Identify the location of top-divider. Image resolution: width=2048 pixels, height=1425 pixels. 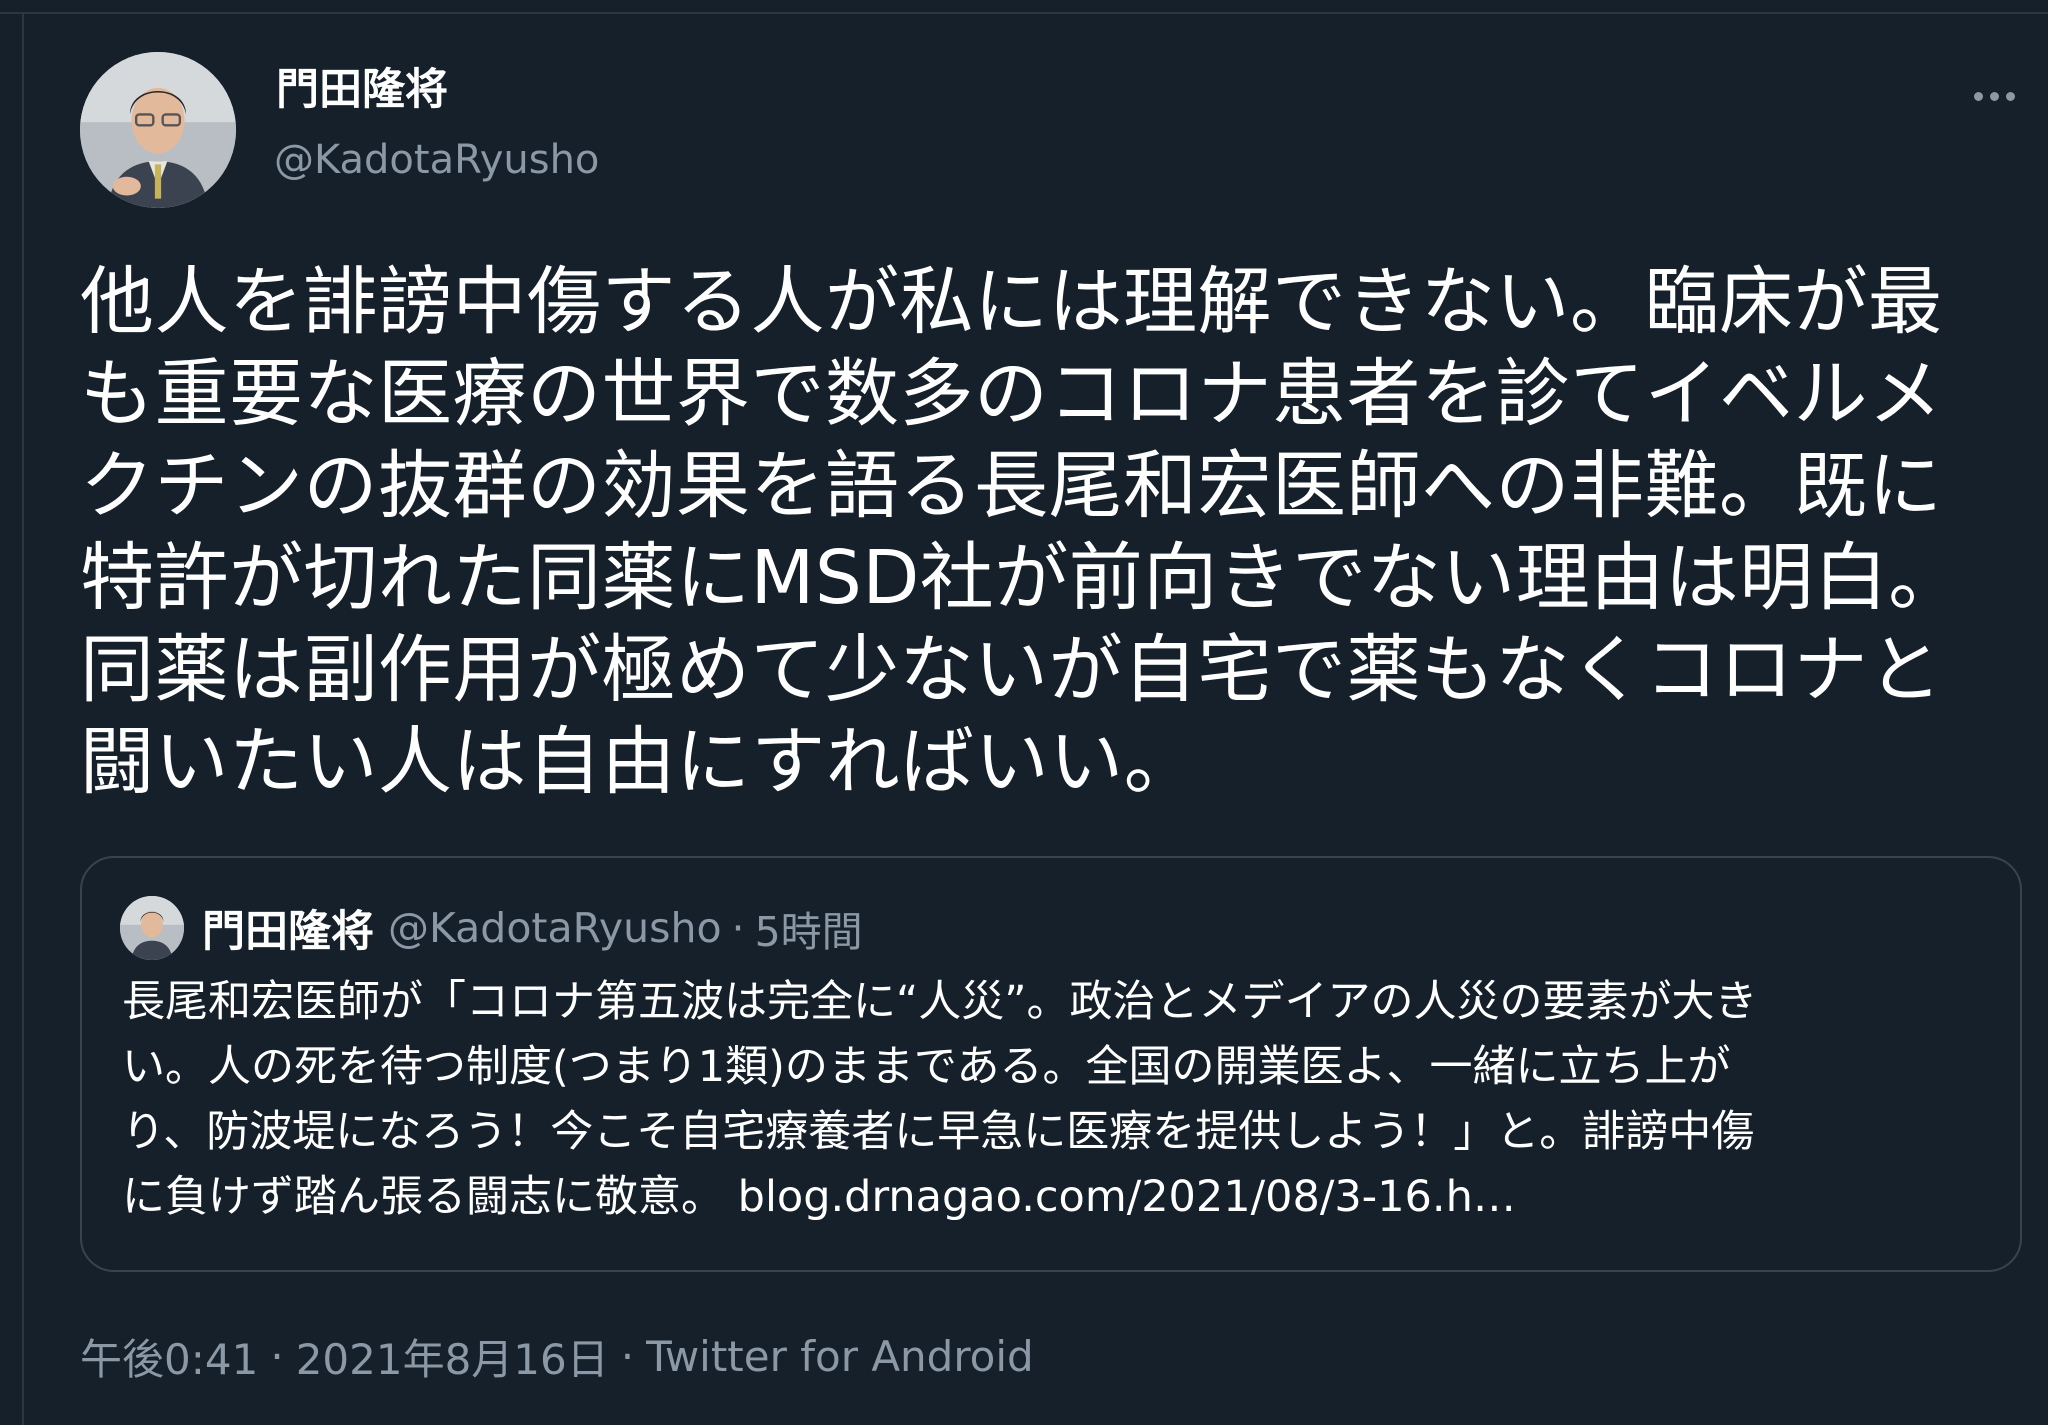
(1024, 7).